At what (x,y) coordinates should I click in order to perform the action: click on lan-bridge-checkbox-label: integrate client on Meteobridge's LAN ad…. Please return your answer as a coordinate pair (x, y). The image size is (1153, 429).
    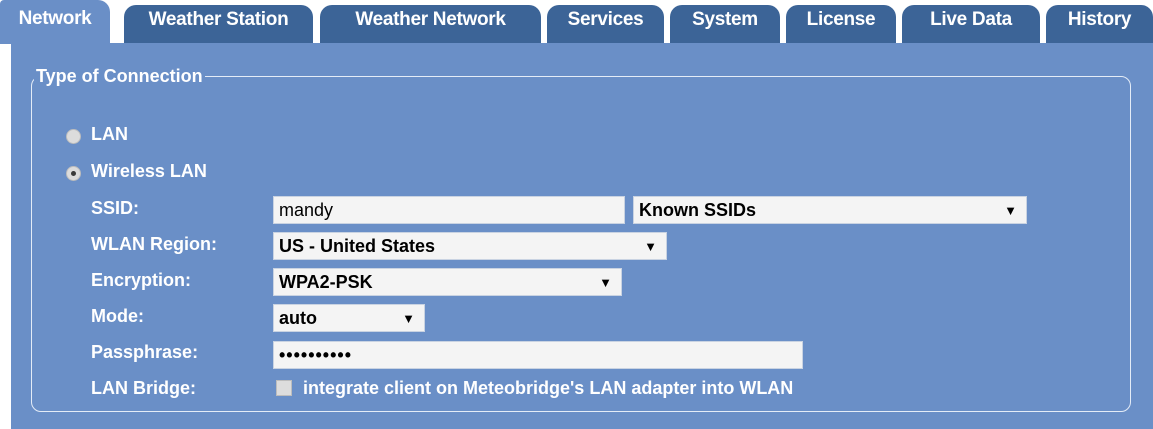
    Looking at the image, I should click on (548, 388).